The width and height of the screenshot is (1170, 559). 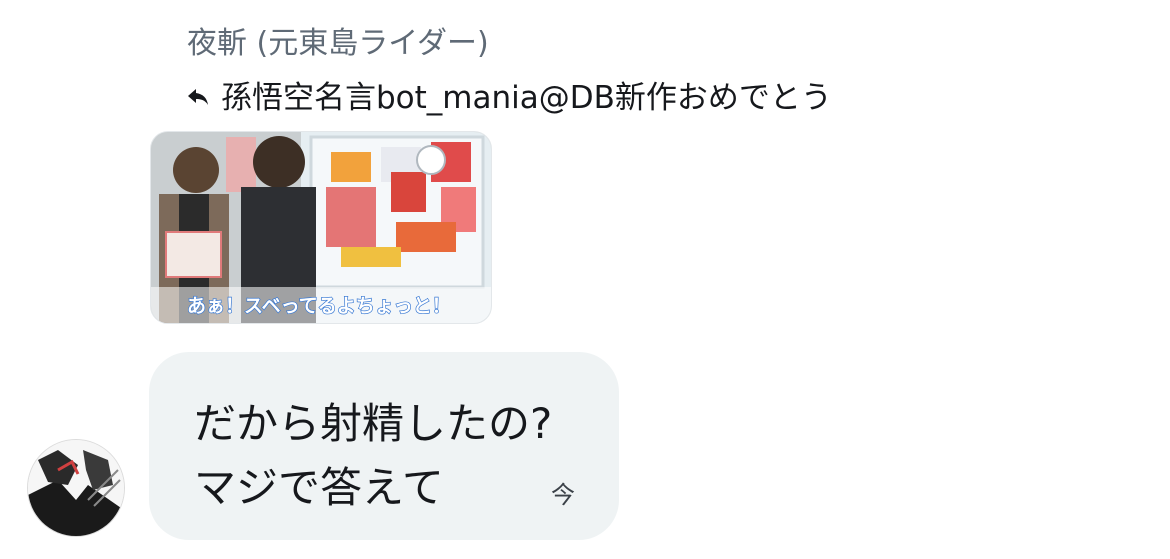 What do you see at coordinates (338, 40) in the screenshot?
I see `sender-name: 夜斬 (元東島ライダー)` at bounding box center [338, 40].